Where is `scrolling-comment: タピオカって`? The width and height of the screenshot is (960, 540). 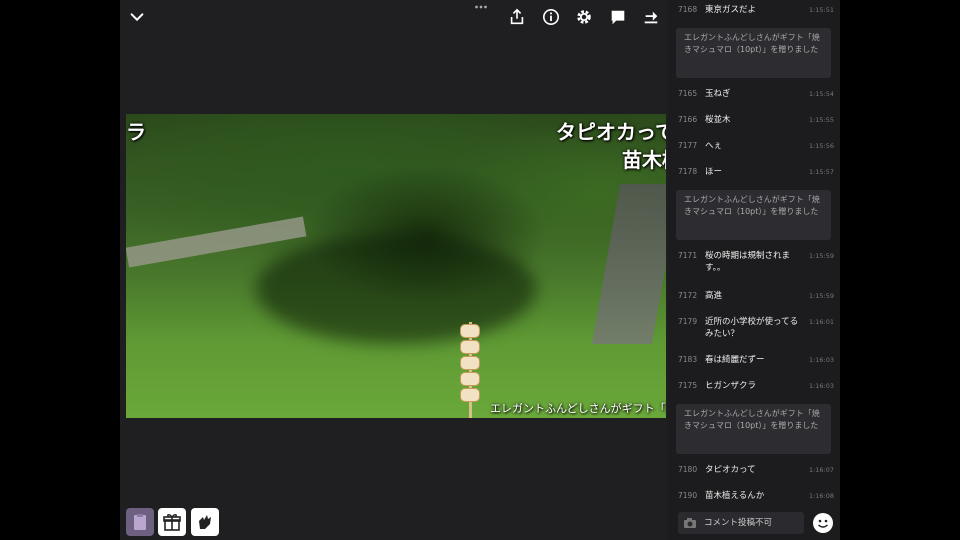
scrolling-comment: タピオカって is located at coordinates (611, 132).